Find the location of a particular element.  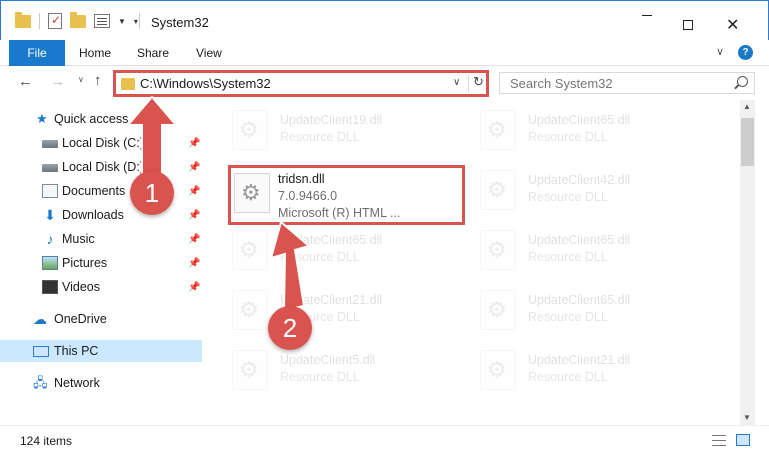

tab-view: View is located at coordinates (209, 53).